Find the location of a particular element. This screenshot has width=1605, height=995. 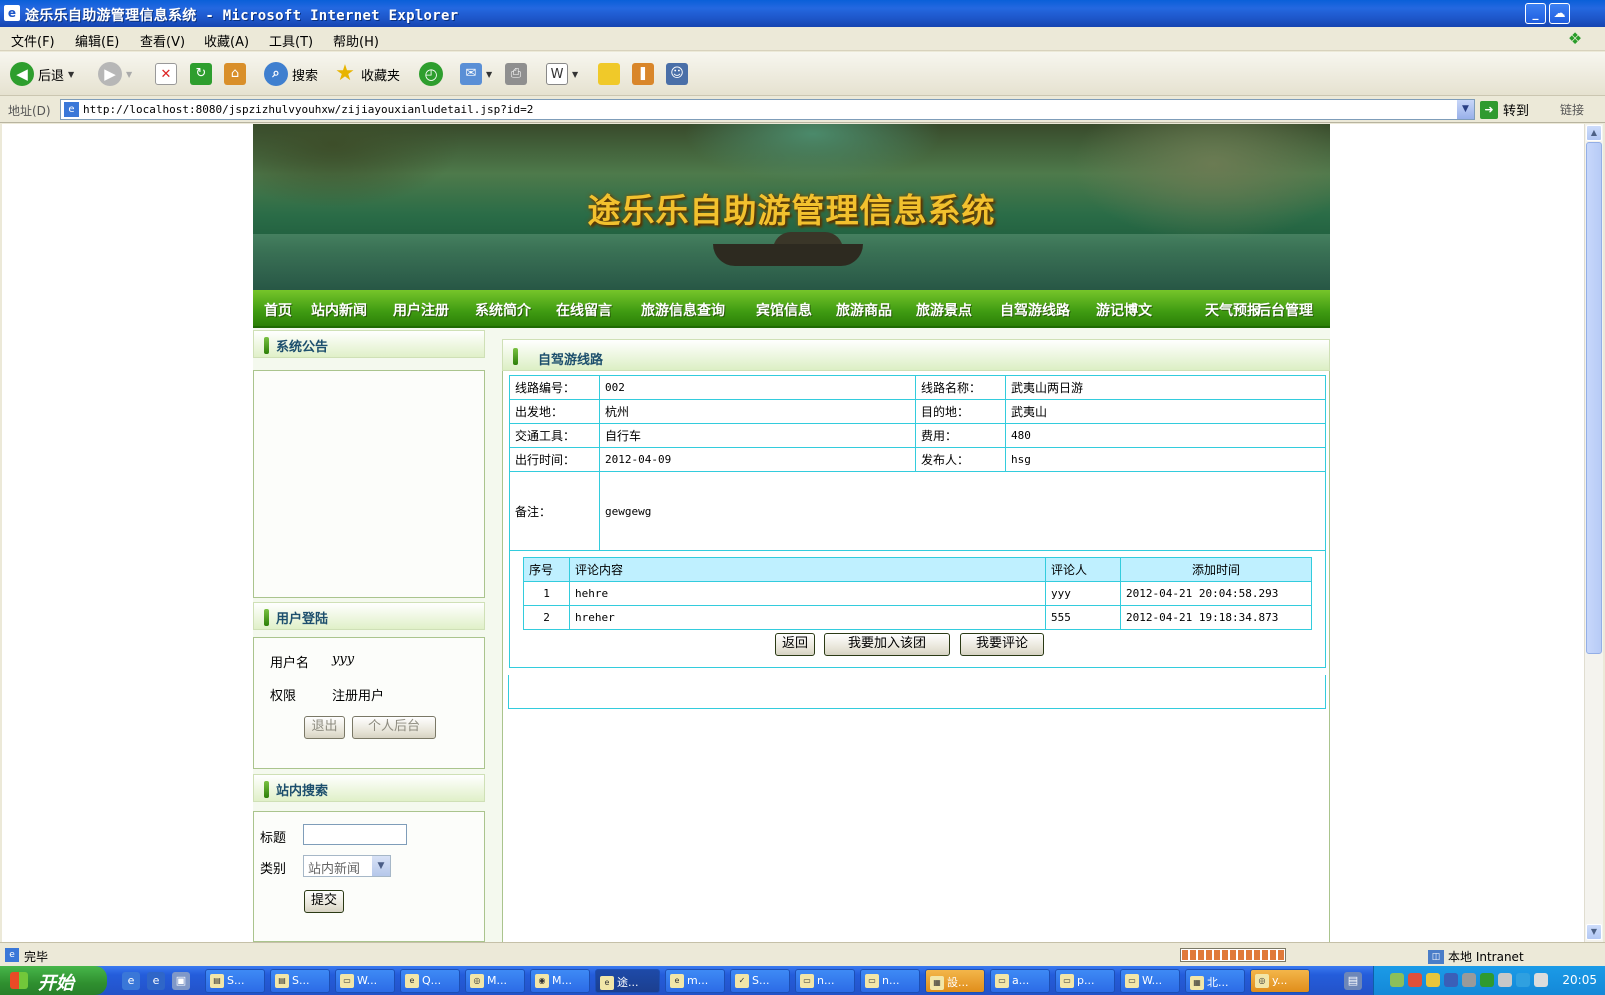

history-button: ◴ is located at coordinates (431, 74).